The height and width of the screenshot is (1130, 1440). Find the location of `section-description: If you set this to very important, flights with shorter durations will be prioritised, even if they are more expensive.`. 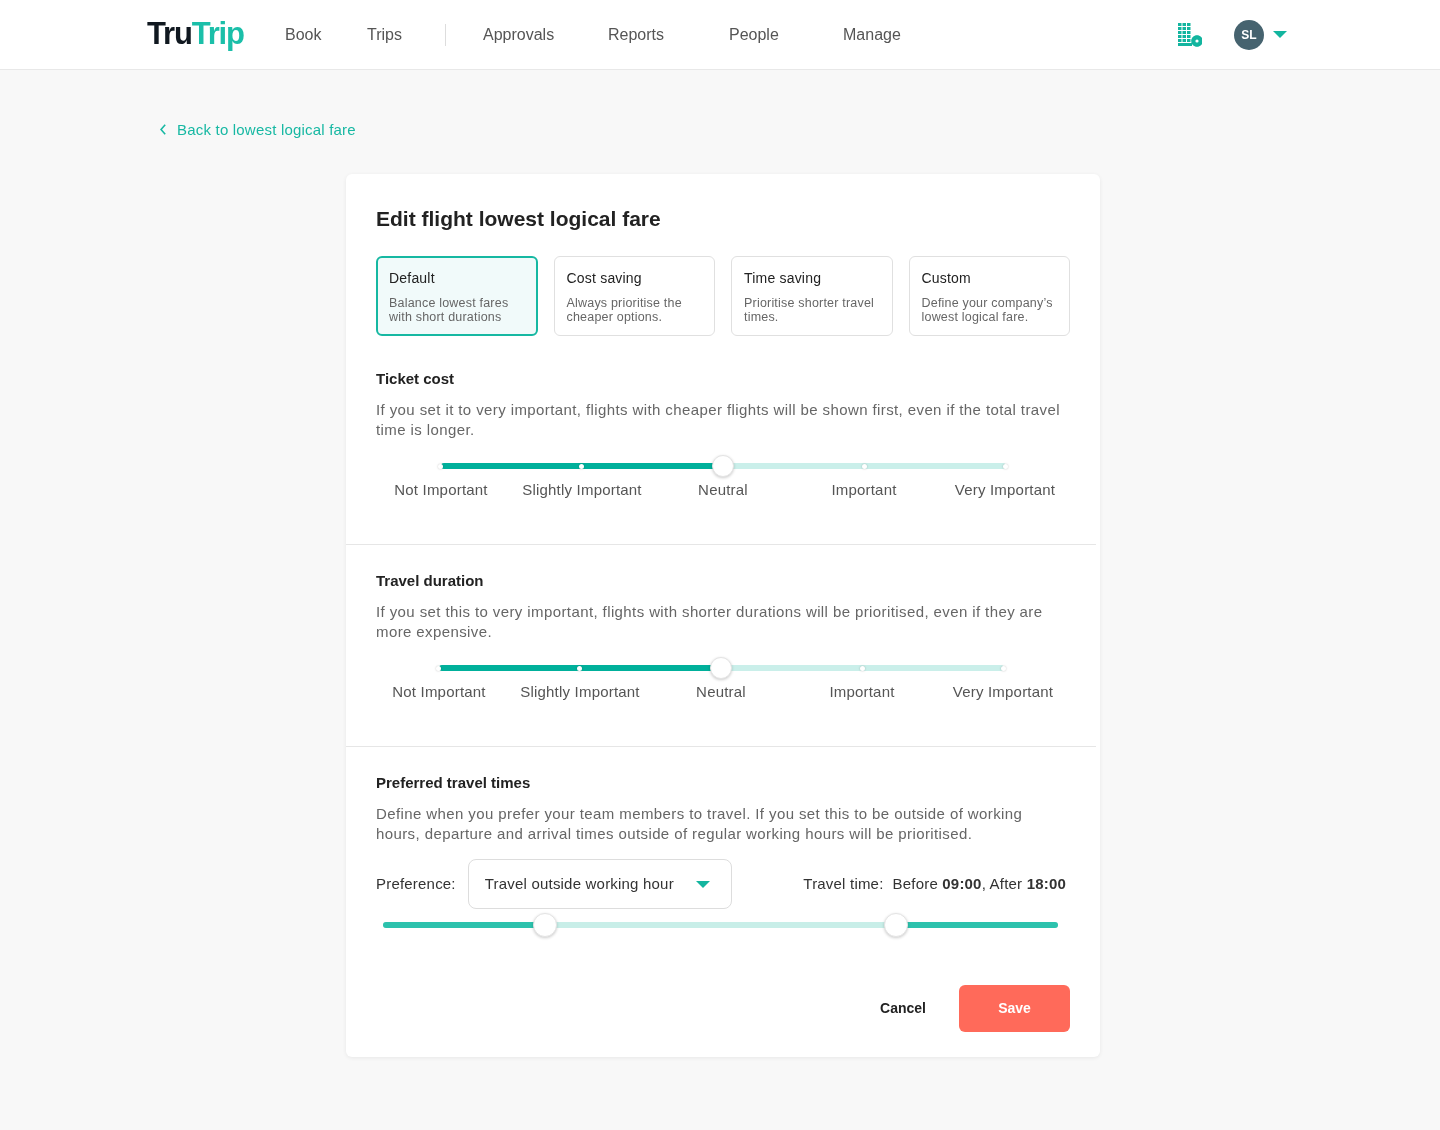

section-description: If you set this to very important, flights with shorter durations will be prioritised, even if they are more expensive. is located at coordinates (710, 622).